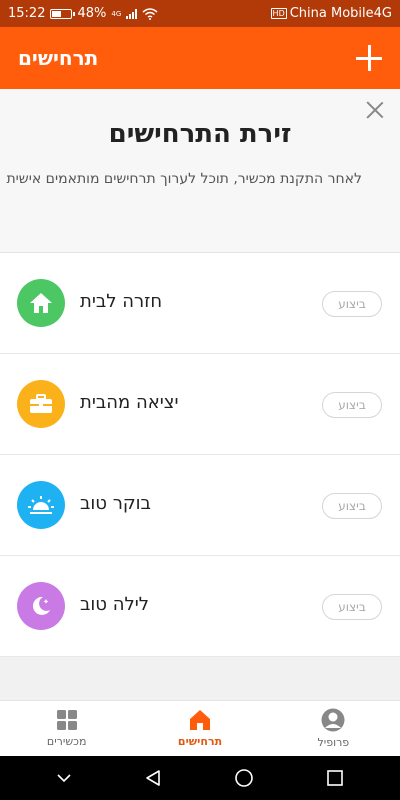  I want to click on tab-label: תרחישים, so click(200, 741).